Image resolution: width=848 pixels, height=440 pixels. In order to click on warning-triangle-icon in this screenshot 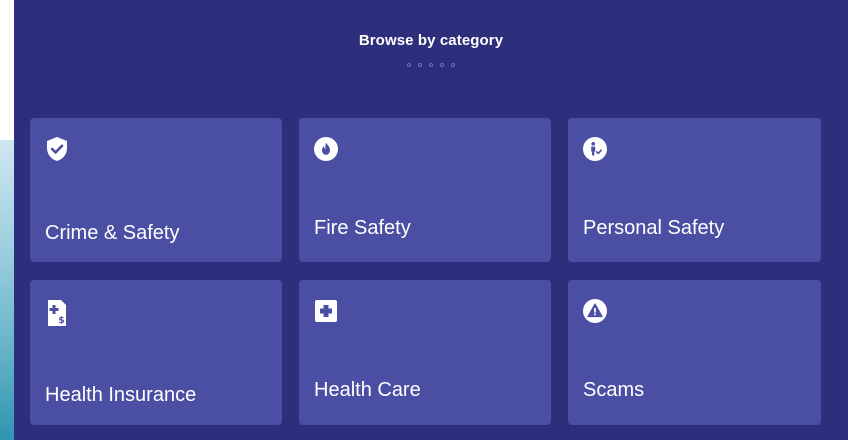, I will do `click(595, 311)`.